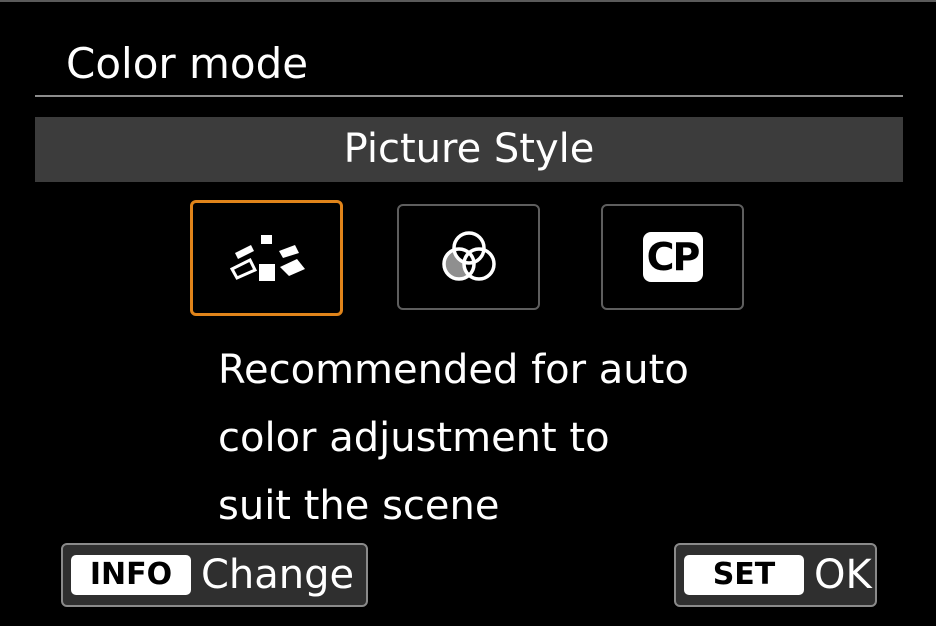  Describe the element at coordinates (187, 63) in the screenshot. I see `page-title: Color mode` at that location.